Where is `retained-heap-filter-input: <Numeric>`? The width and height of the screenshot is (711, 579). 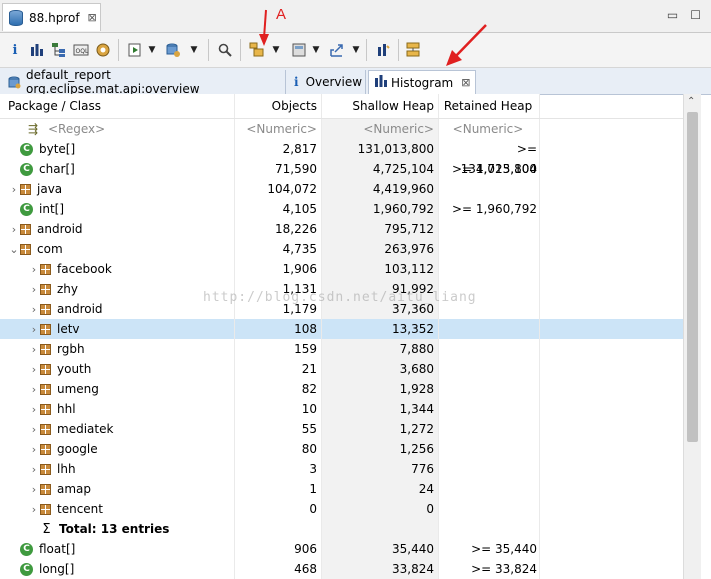
retained-heap-filter-input: <Numeric> is located at coordinates (489, 129).